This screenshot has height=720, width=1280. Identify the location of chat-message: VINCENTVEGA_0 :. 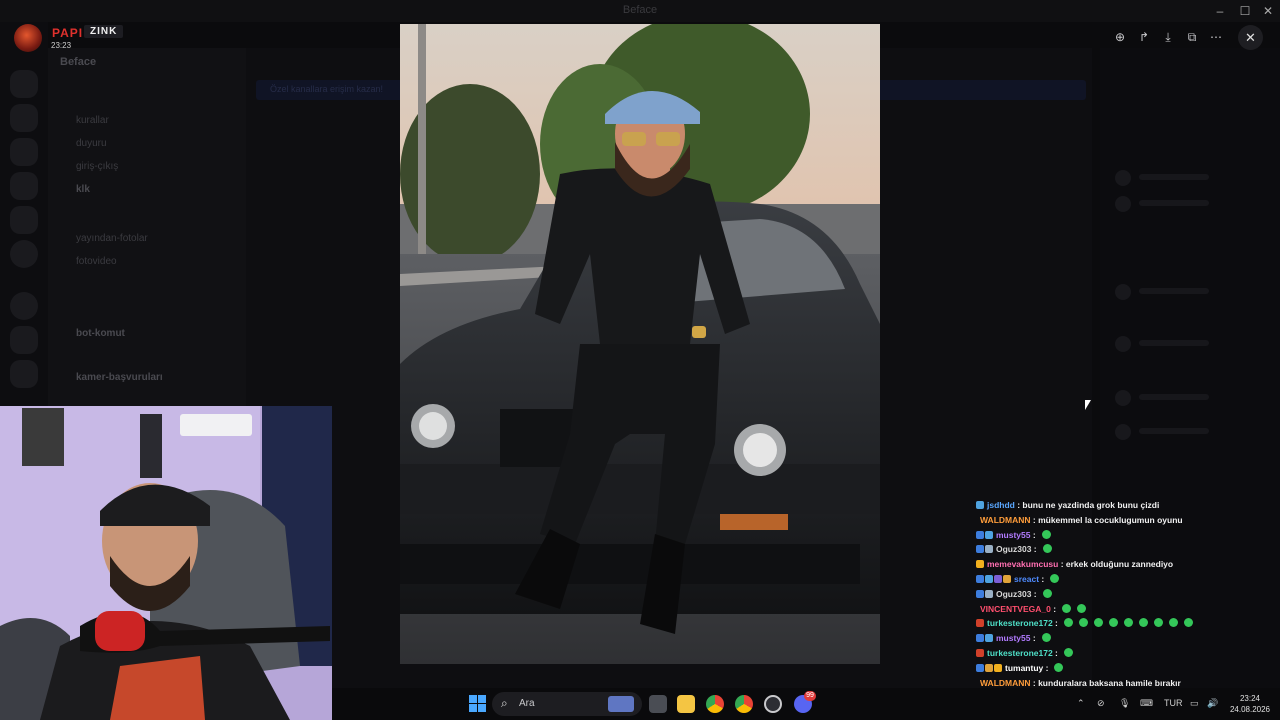
(1031, 609).